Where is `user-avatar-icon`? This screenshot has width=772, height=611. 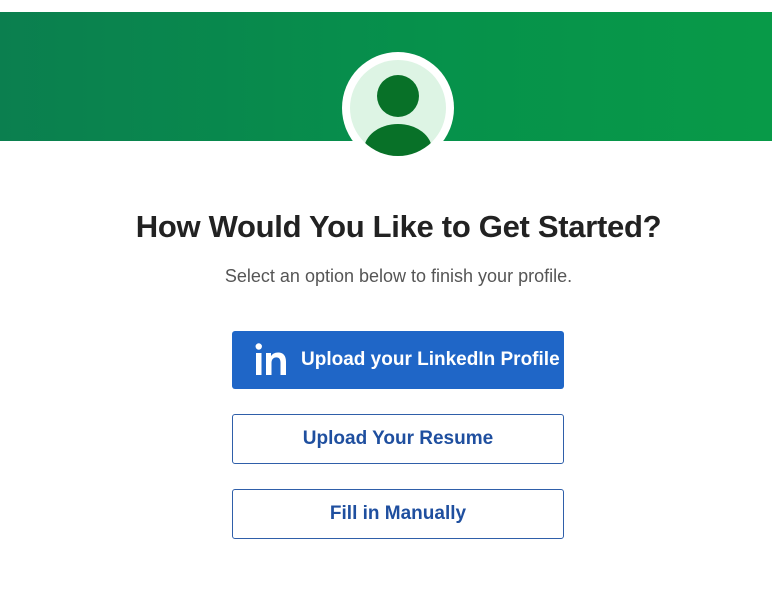 user-avatar-icon is located at coordinates (398, 108).